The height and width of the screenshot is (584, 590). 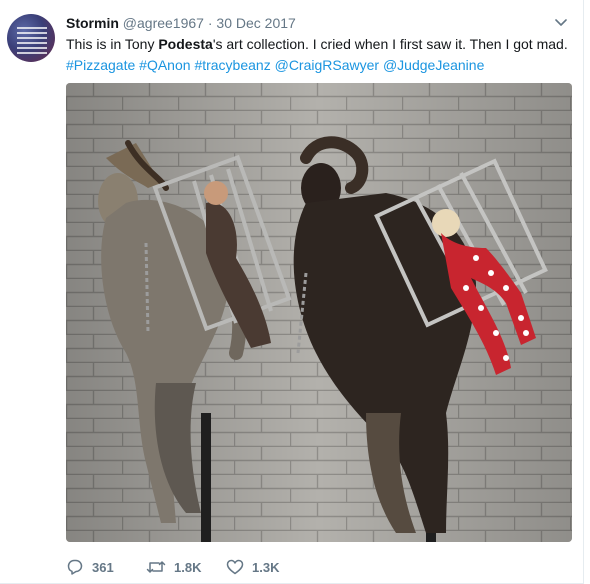 I want to click on avatar, so click(x=31, y=38).